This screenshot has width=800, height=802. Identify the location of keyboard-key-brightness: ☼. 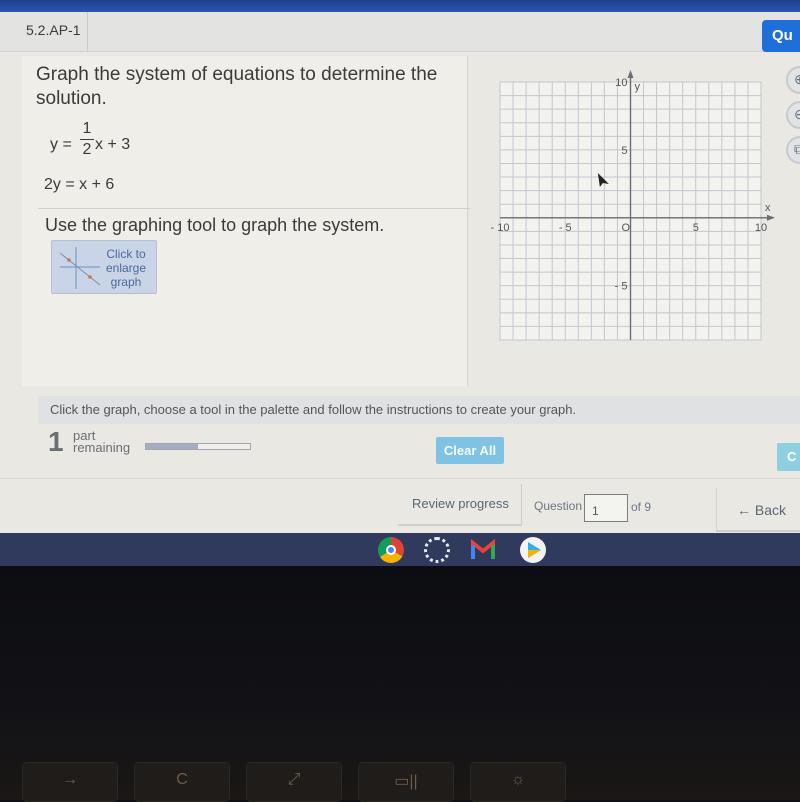
(518, 782).